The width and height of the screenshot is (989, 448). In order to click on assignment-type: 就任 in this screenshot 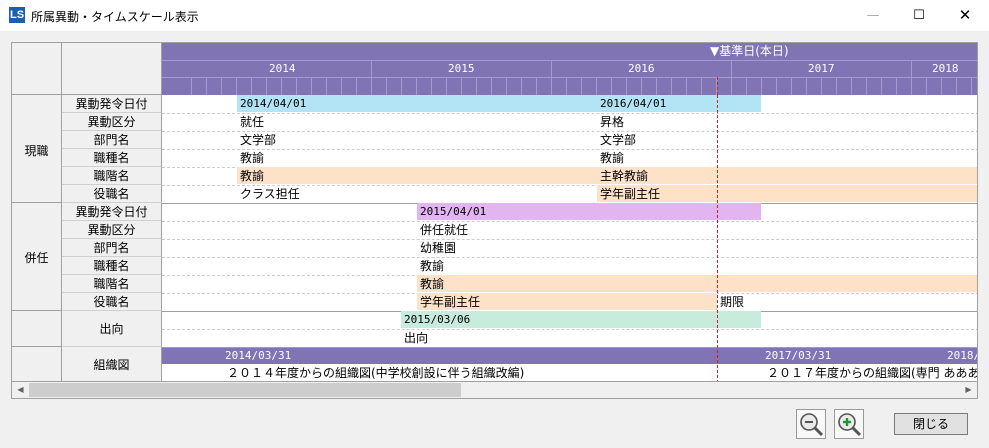, I will do `click(252, 122)`.